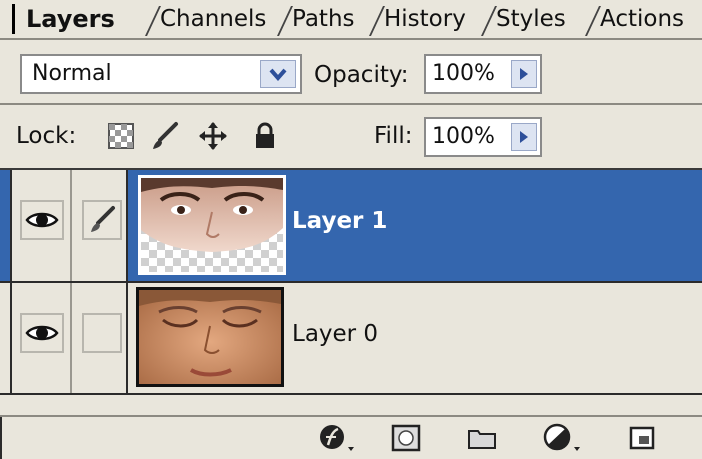  I want to click on tab-channels: Channels, so click(205, 20).